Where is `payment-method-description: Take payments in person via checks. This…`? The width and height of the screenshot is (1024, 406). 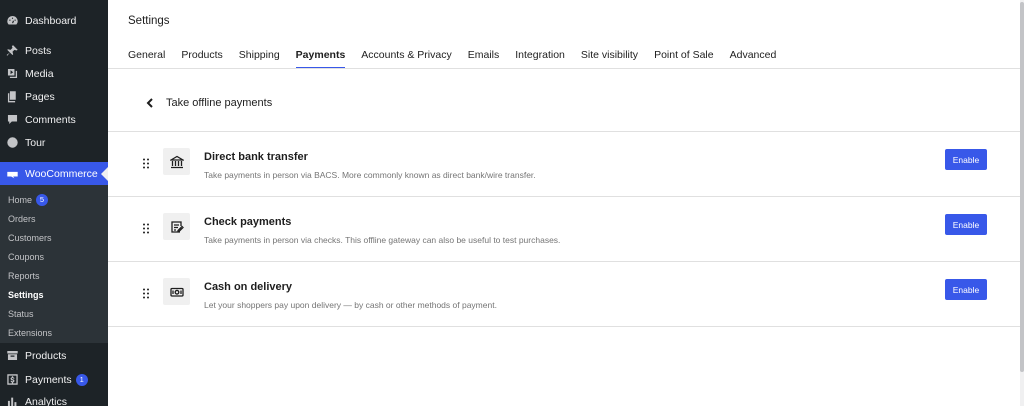 payment-method-description: Take payments in person via checks. This… is located at coordinates (382, 240).